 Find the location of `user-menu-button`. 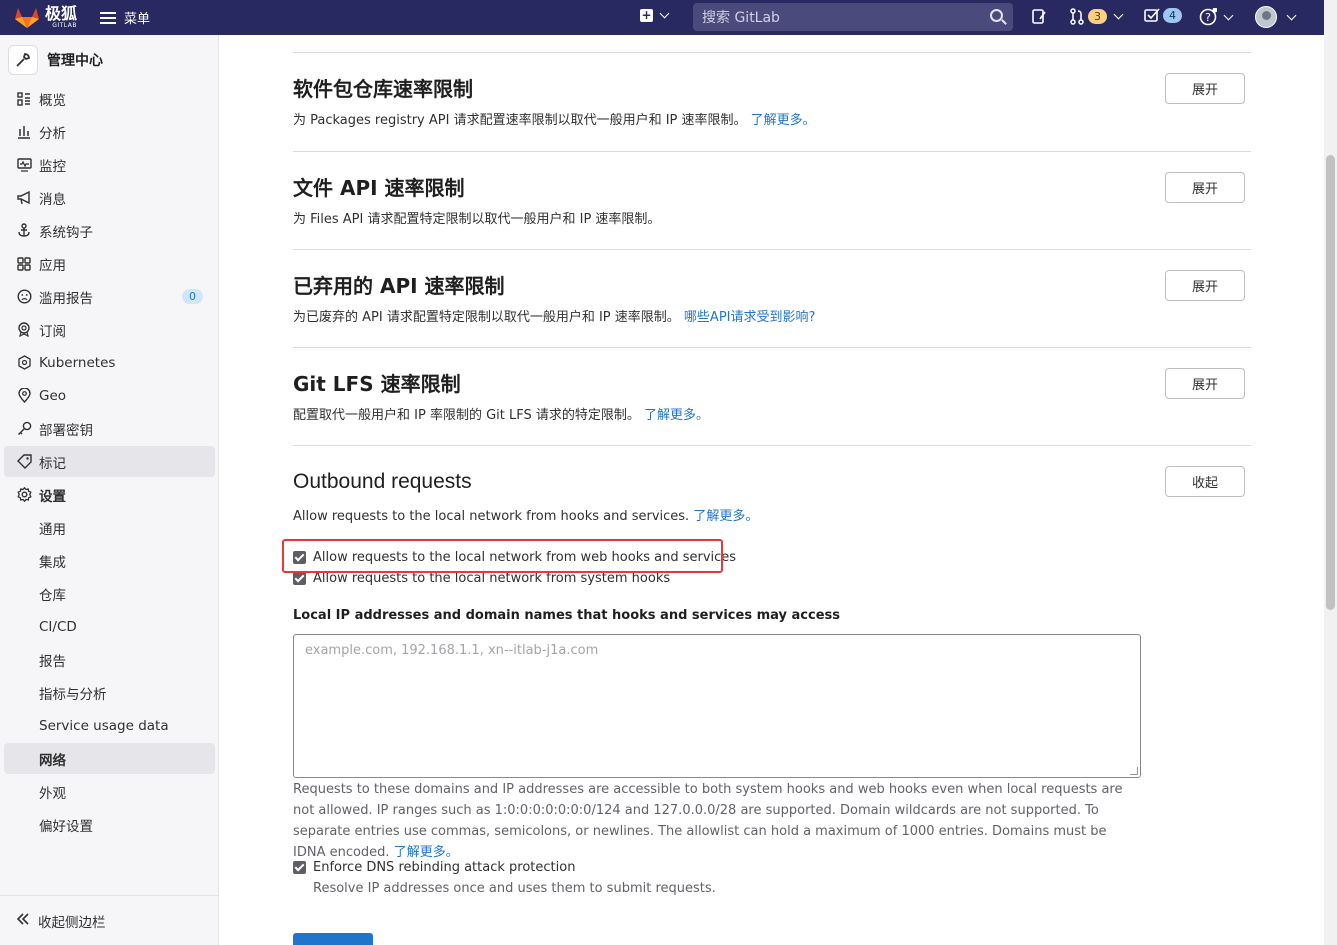

user-menu-button is located at coordinates (1276, 17).